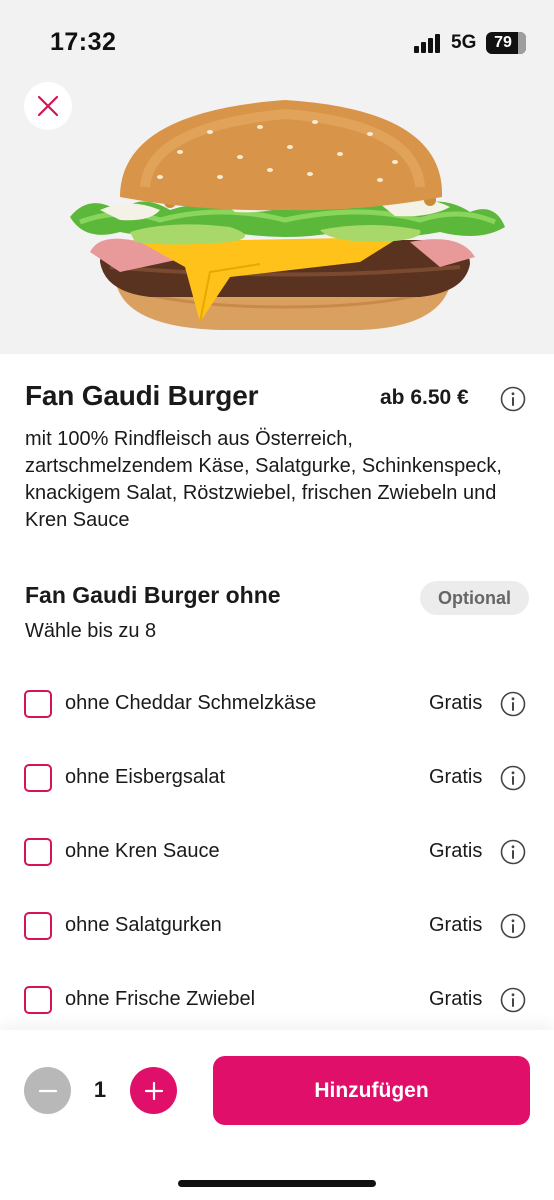 The image size is (554, 1200). What do you see at coordinates (371, 1090) in the screenshot?
I see `add-to-cart-button: Hinzufügen` at bounding box center [371, 1090].